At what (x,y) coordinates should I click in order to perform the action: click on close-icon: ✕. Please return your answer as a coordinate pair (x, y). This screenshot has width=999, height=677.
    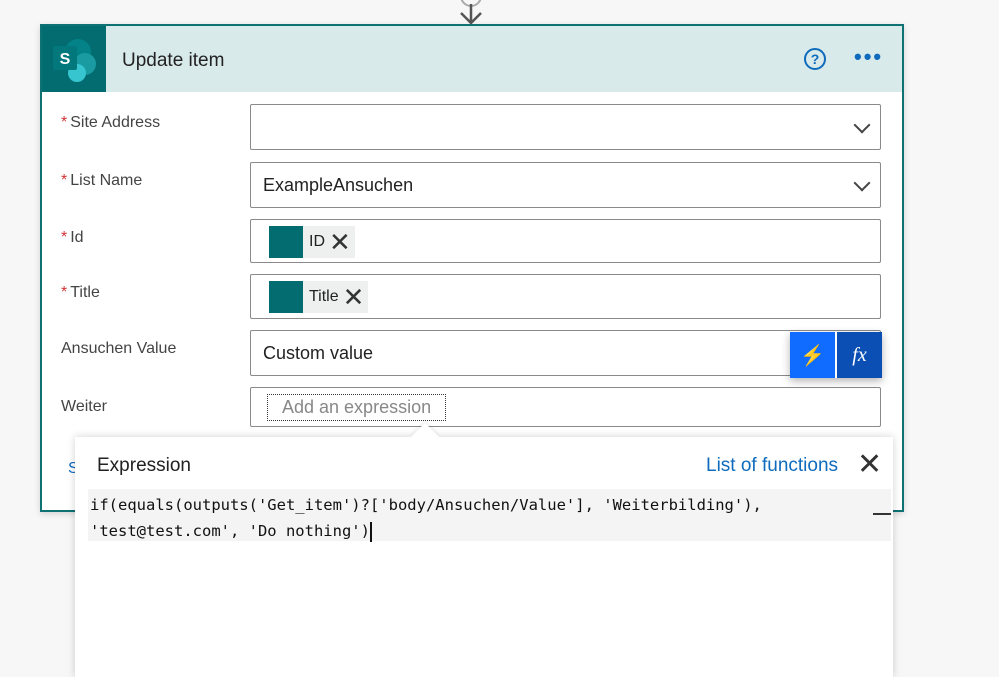
    Looking at the image, I should click on (869, 464).